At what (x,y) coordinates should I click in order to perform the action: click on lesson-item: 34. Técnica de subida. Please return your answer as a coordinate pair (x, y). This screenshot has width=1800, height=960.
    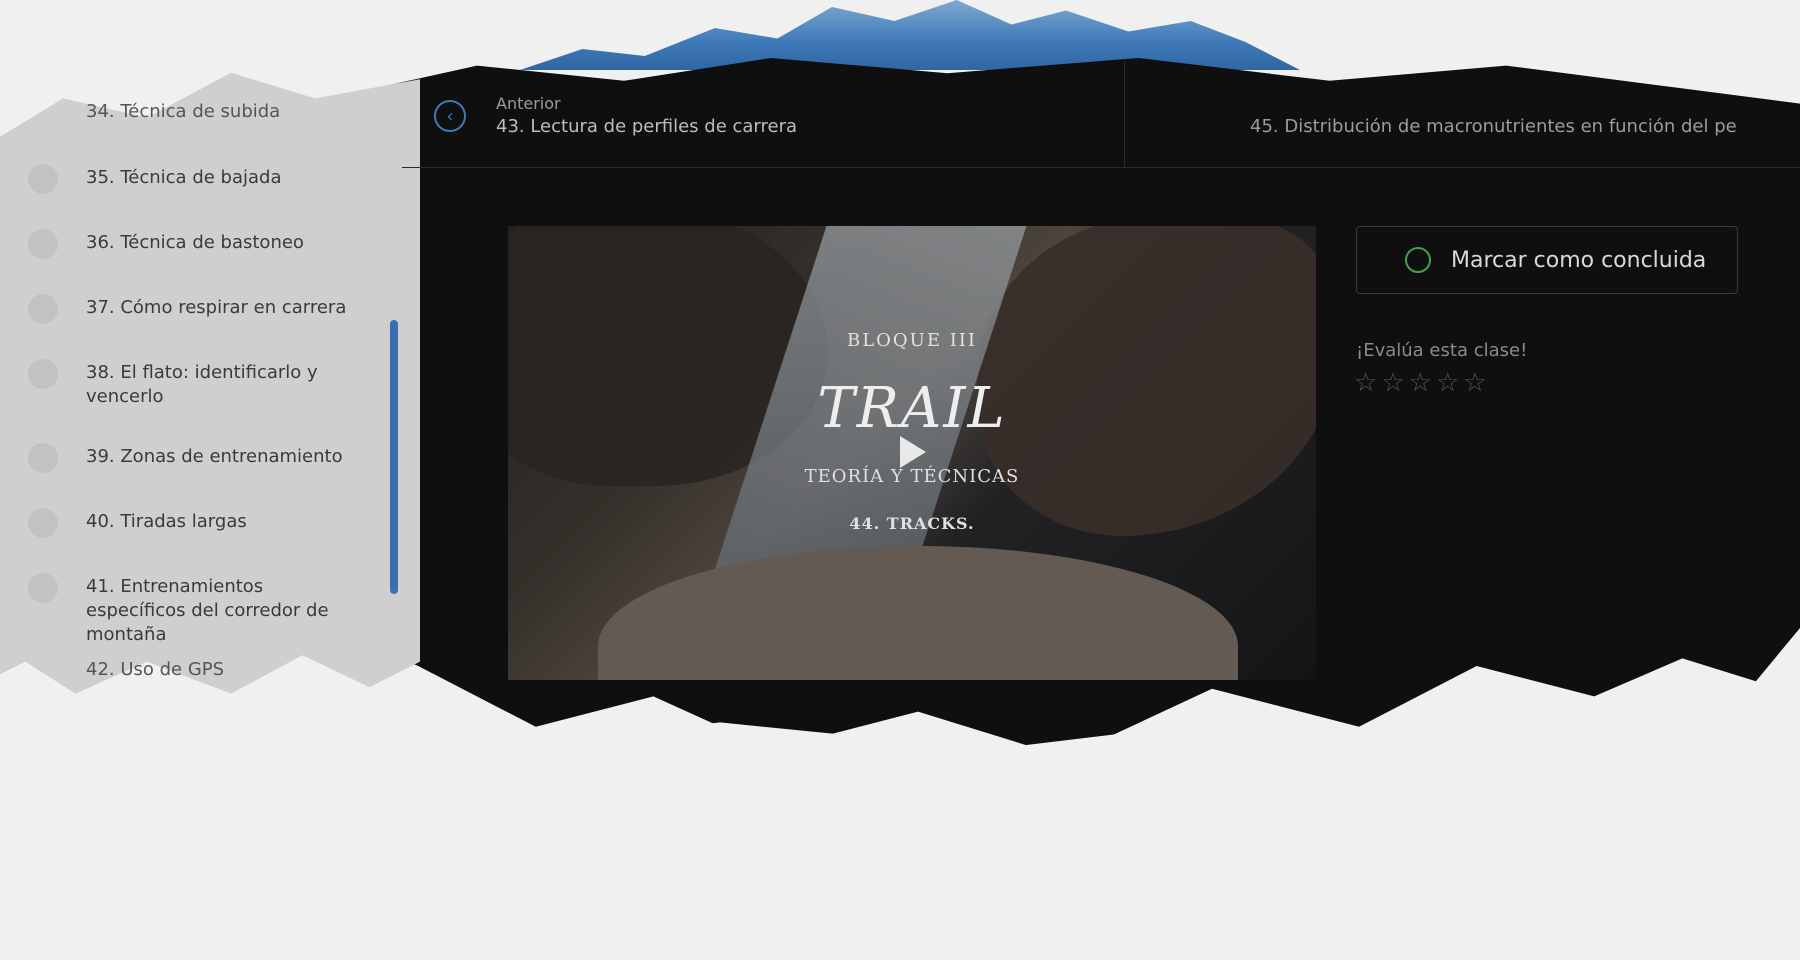
    Looking at the image, I should click on (198, 114).